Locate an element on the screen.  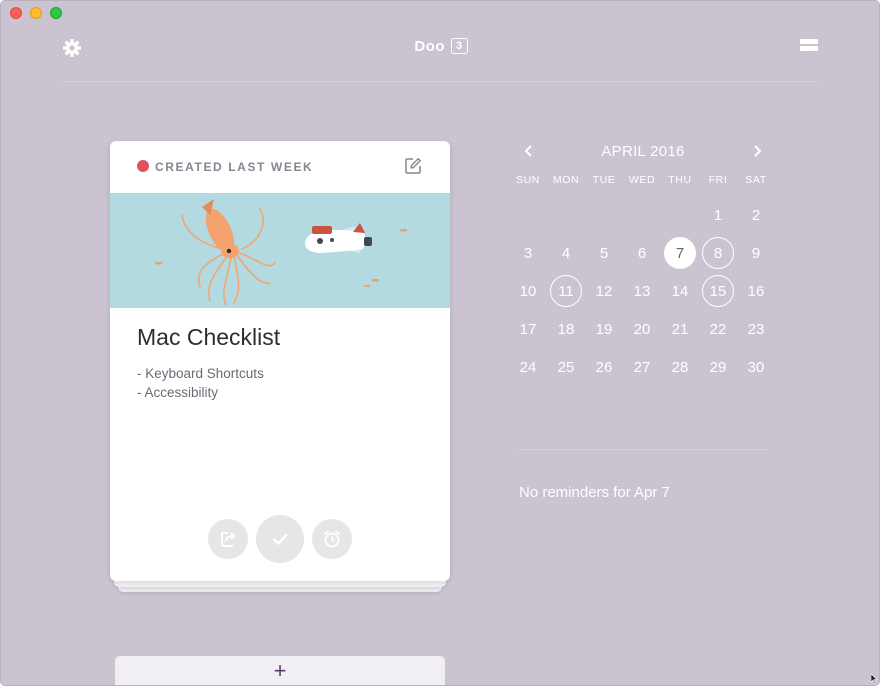
status-dot is located at coordinates (143, 166).